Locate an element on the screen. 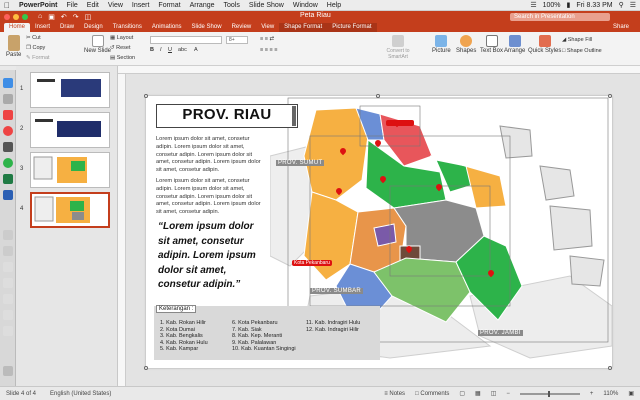 The image size is (640, 400). battery-label: 100% is located at coordinates (552, 5).